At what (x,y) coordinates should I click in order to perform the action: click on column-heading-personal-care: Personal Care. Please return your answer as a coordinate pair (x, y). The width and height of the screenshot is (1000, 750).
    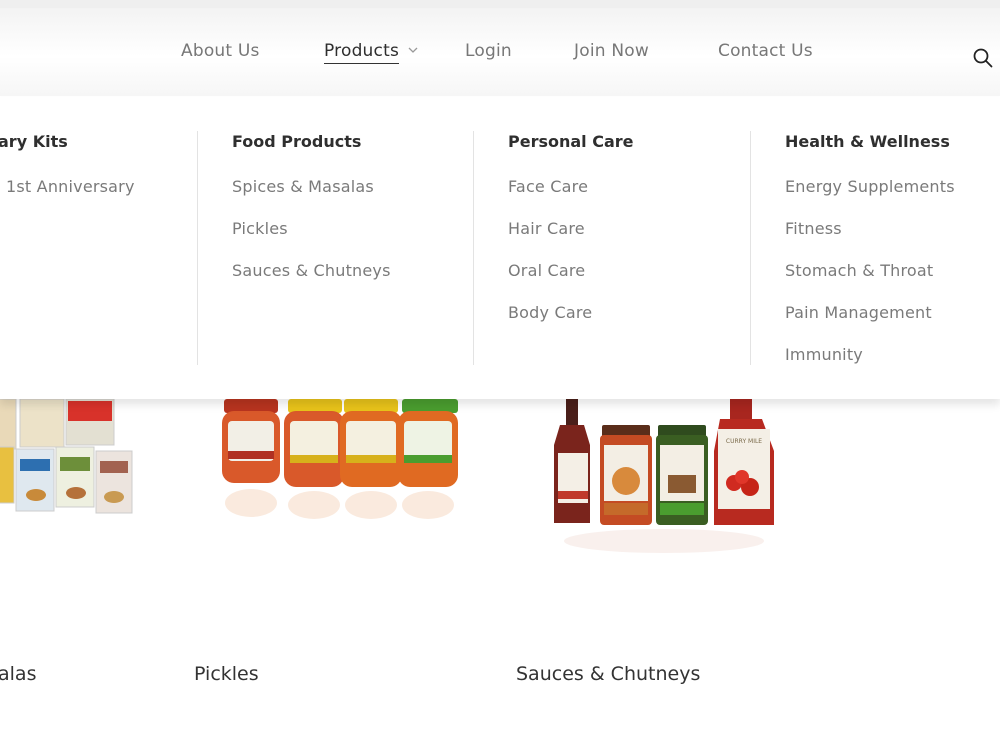
    Looking at the image, I should click on (571, 141).